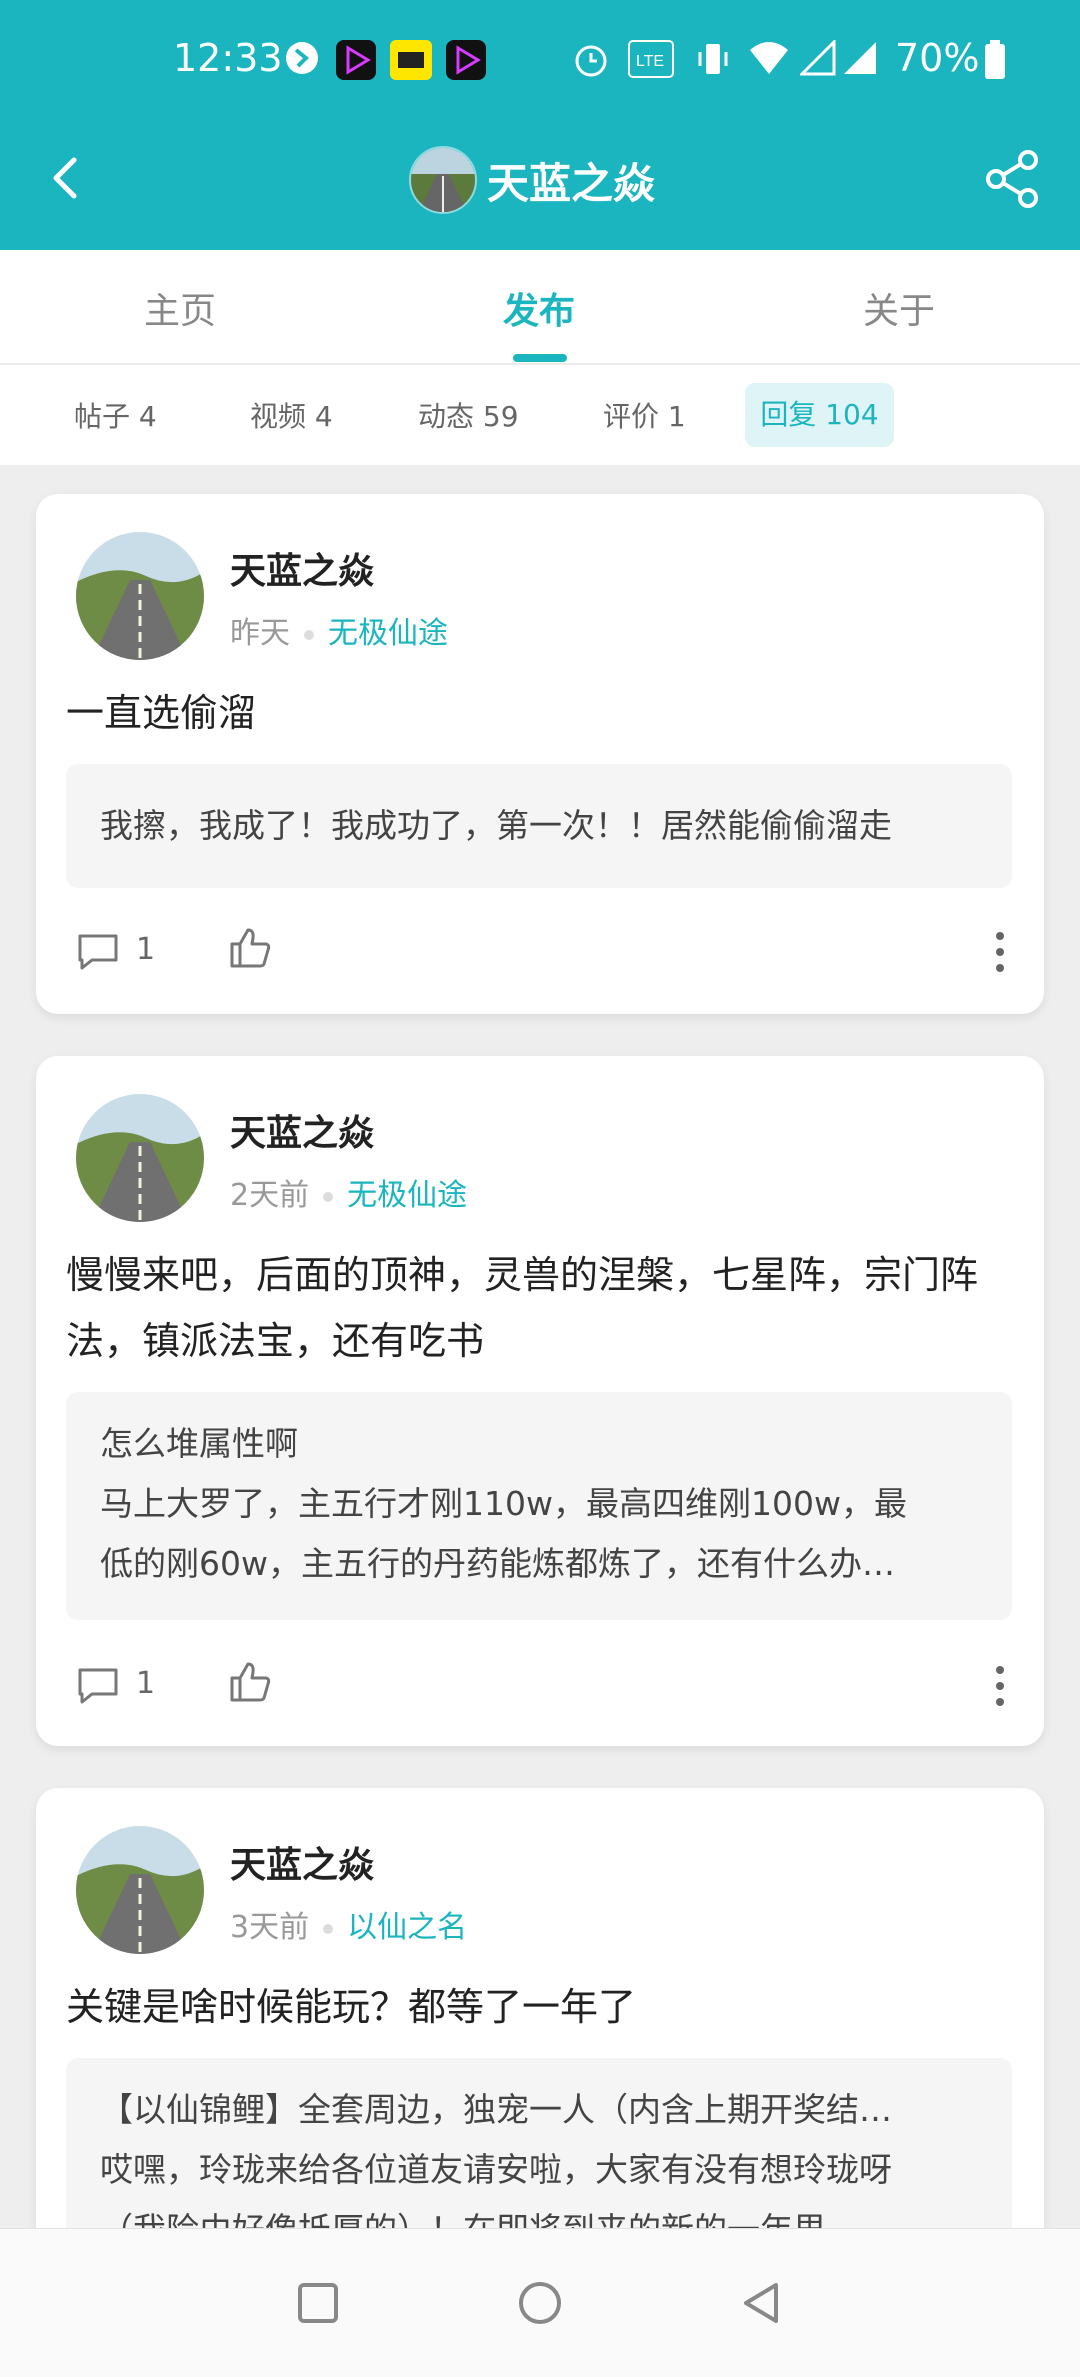 Image resolution: width=1080 pixels, height=2377 pixels. Describe the element at coordinates (650, 61) in the screenshot. I see `svg-text: LTE` at that location.